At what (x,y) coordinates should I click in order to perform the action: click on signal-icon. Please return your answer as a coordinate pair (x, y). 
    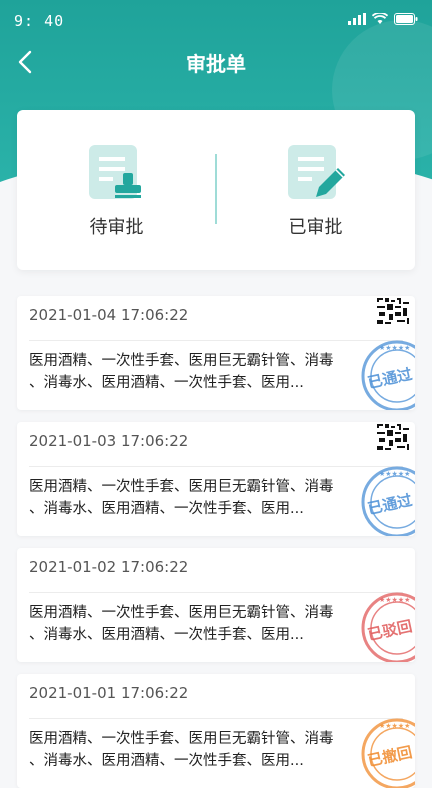
    Looking at the image, I should click on (357, 19).